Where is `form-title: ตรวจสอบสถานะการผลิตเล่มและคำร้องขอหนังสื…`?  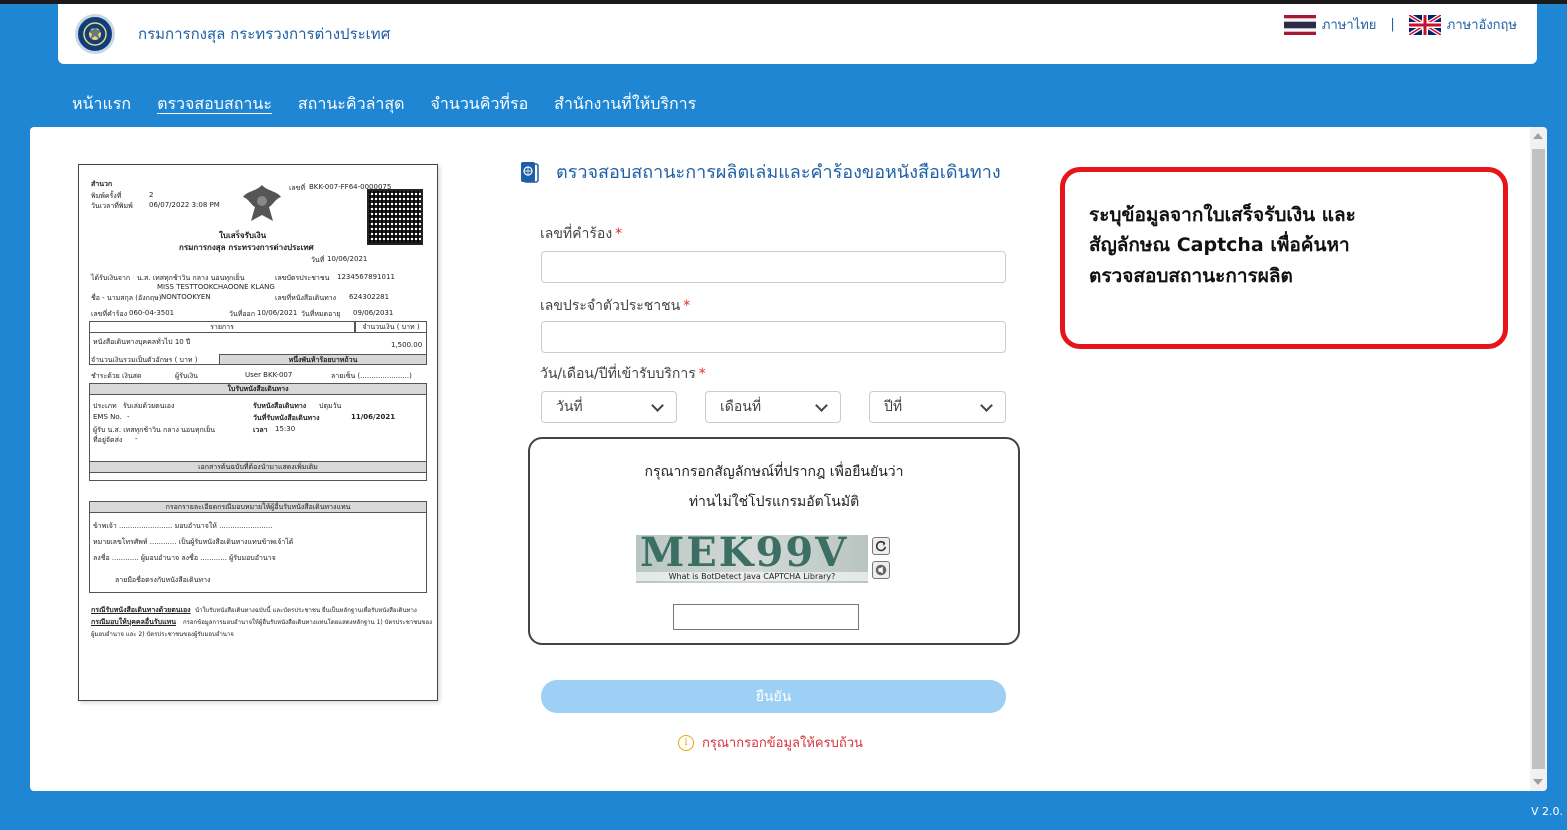
form-title: ตรวจสอบสถานะการผลิตเล่มและคำร้องขอหนังสื… is located at coordinates (758, 171).